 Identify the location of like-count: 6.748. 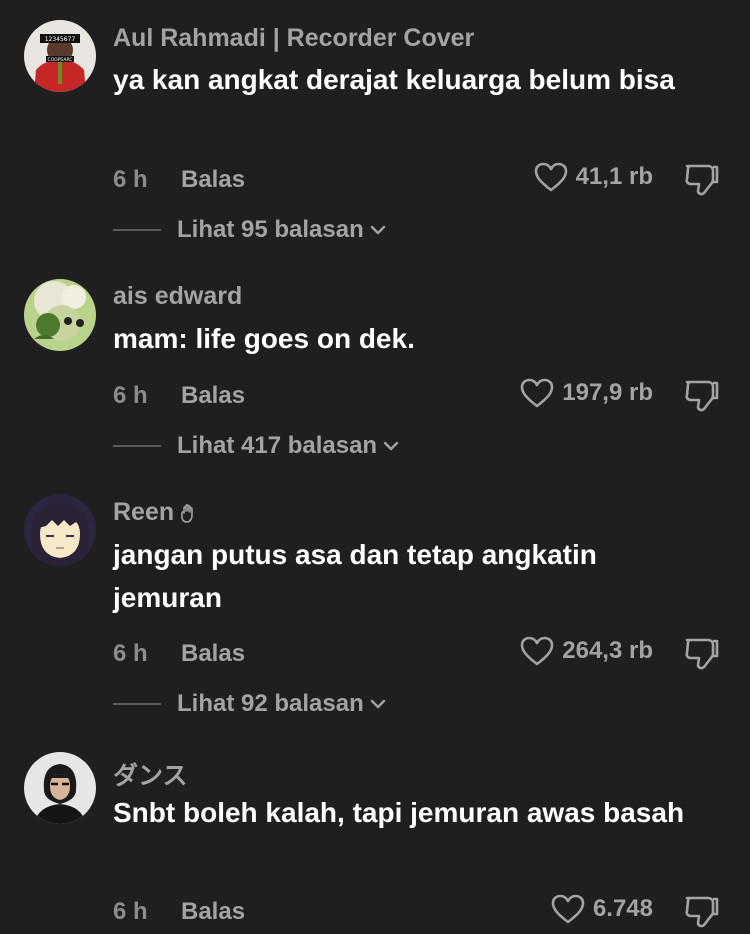
(622, 908).